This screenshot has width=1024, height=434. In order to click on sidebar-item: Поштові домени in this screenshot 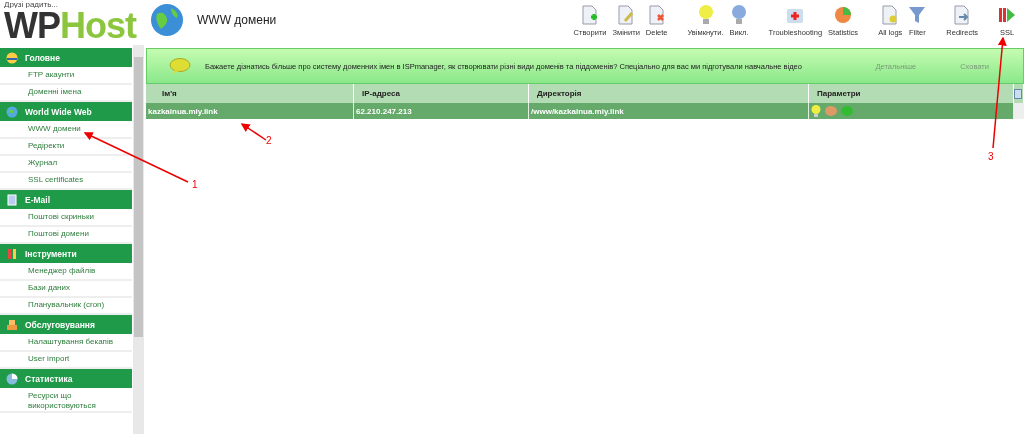, I will do `click(66, 235)`.